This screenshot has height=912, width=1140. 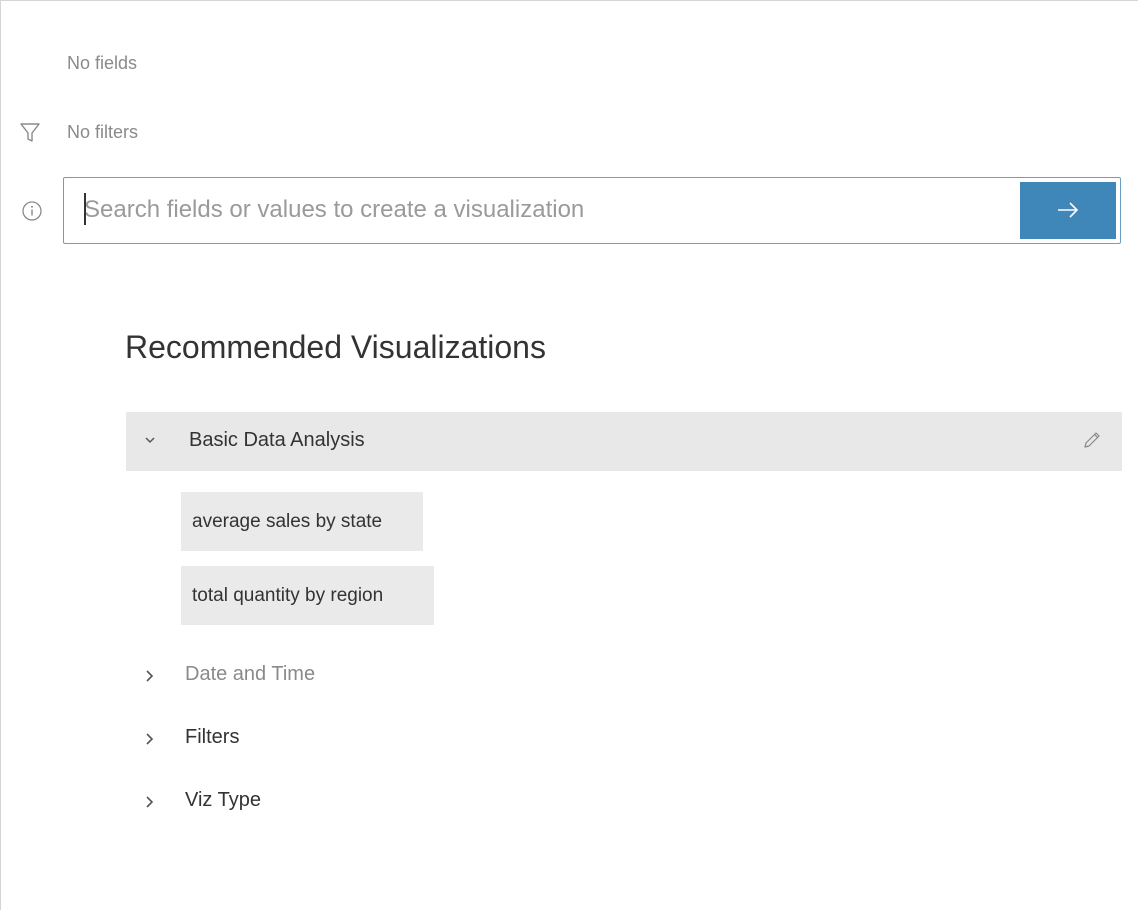 I want to click on group-label: Viz Type, so click(x=223, y=800).